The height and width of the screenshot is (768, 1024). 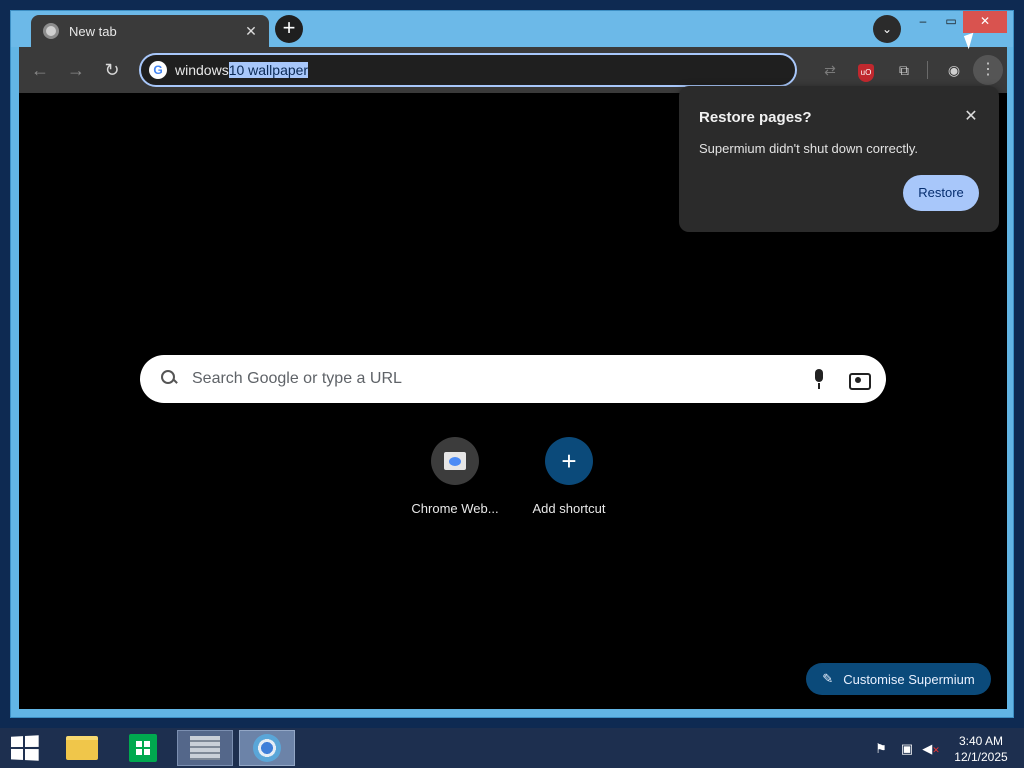 I want to click on menu-kebab-icon: ⋮, so click(x=988, y=70).